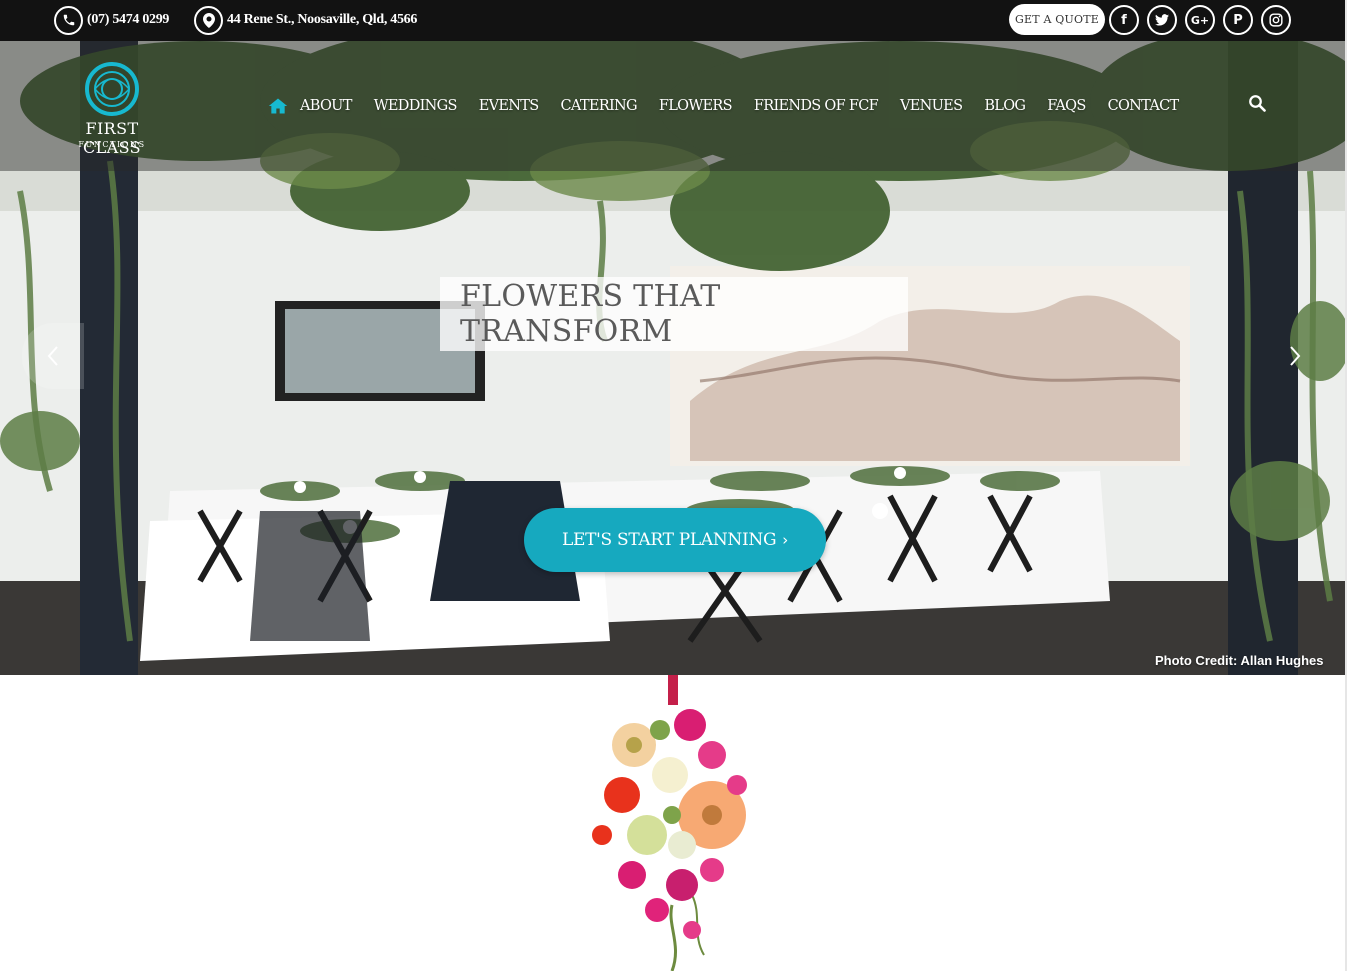 This screenshot has height=971, width=1347. Describe the element at coordinates (1200, 20) in the screenshot. I see `google-plus-icon: G+` at that location.